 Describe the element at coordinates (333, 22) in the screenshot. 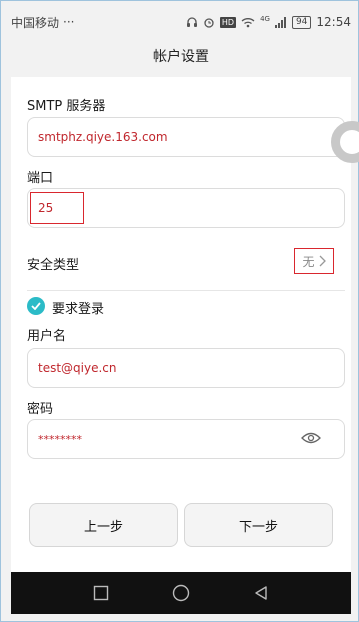

I see `clock: 12:54` at that location.